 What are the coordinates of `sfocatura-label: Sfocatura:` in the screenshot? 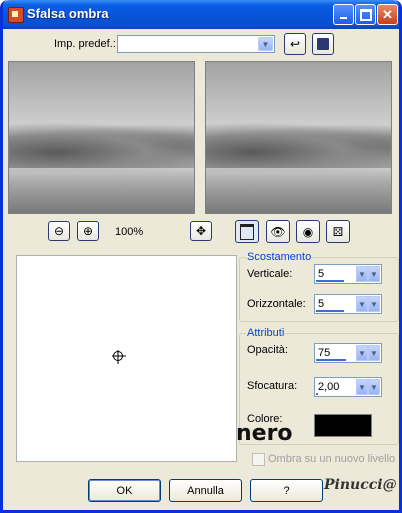 It's located at (272, 386).